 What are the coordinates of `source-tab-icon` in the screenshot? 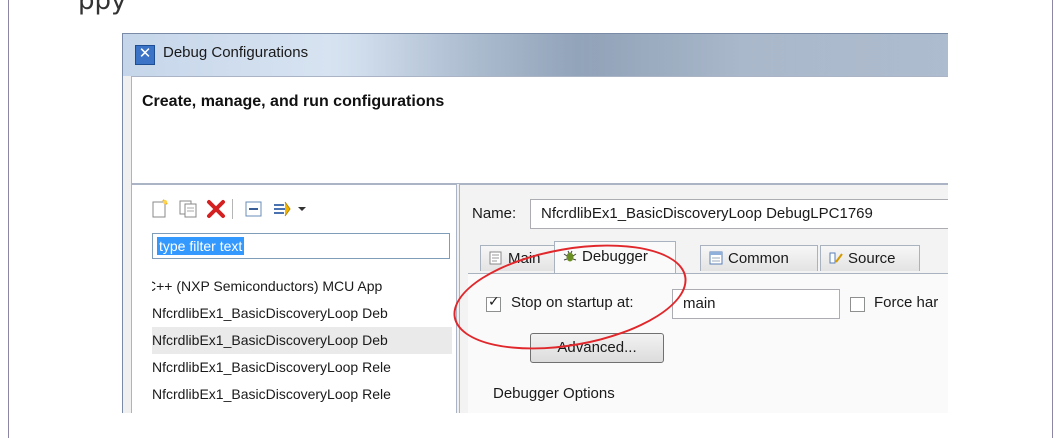 It's located at (836, 258).